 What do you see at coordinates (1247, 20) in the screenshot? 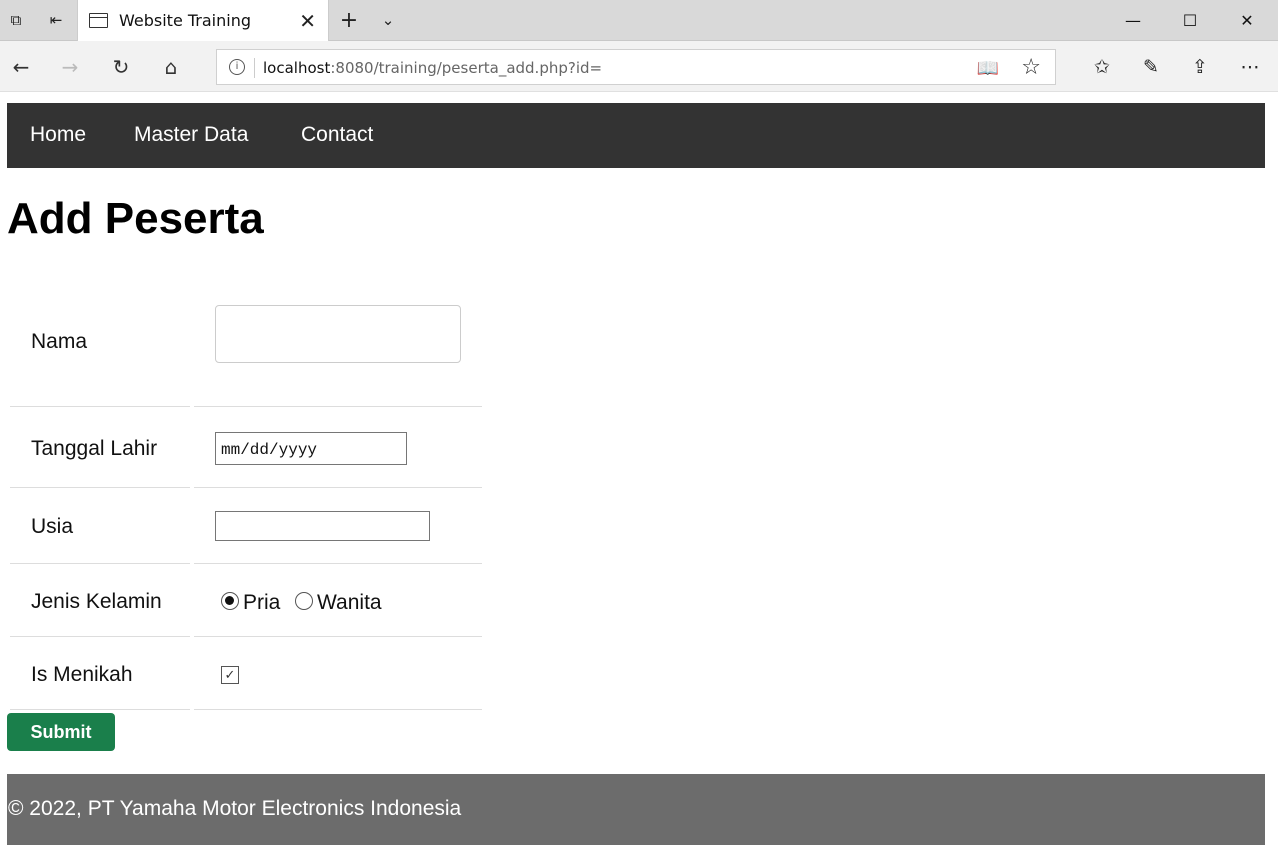
I see `close-window-icon: ✕` at bounding box center [1247, 20].